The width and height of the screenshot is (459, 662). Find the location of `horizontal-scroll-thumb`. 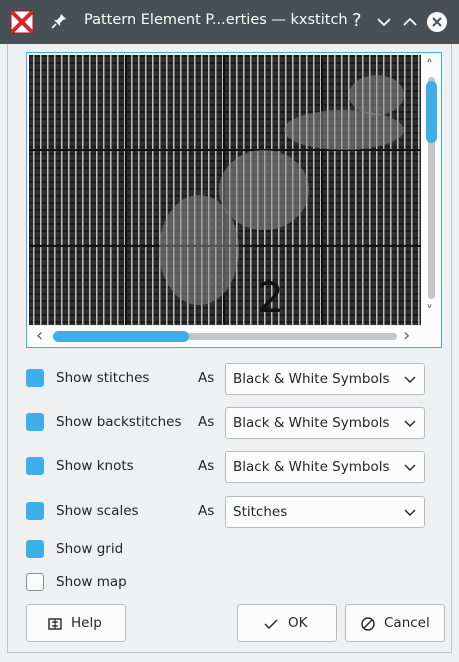

horizontal-scroll-thumb is located at coordinates (121, 336).